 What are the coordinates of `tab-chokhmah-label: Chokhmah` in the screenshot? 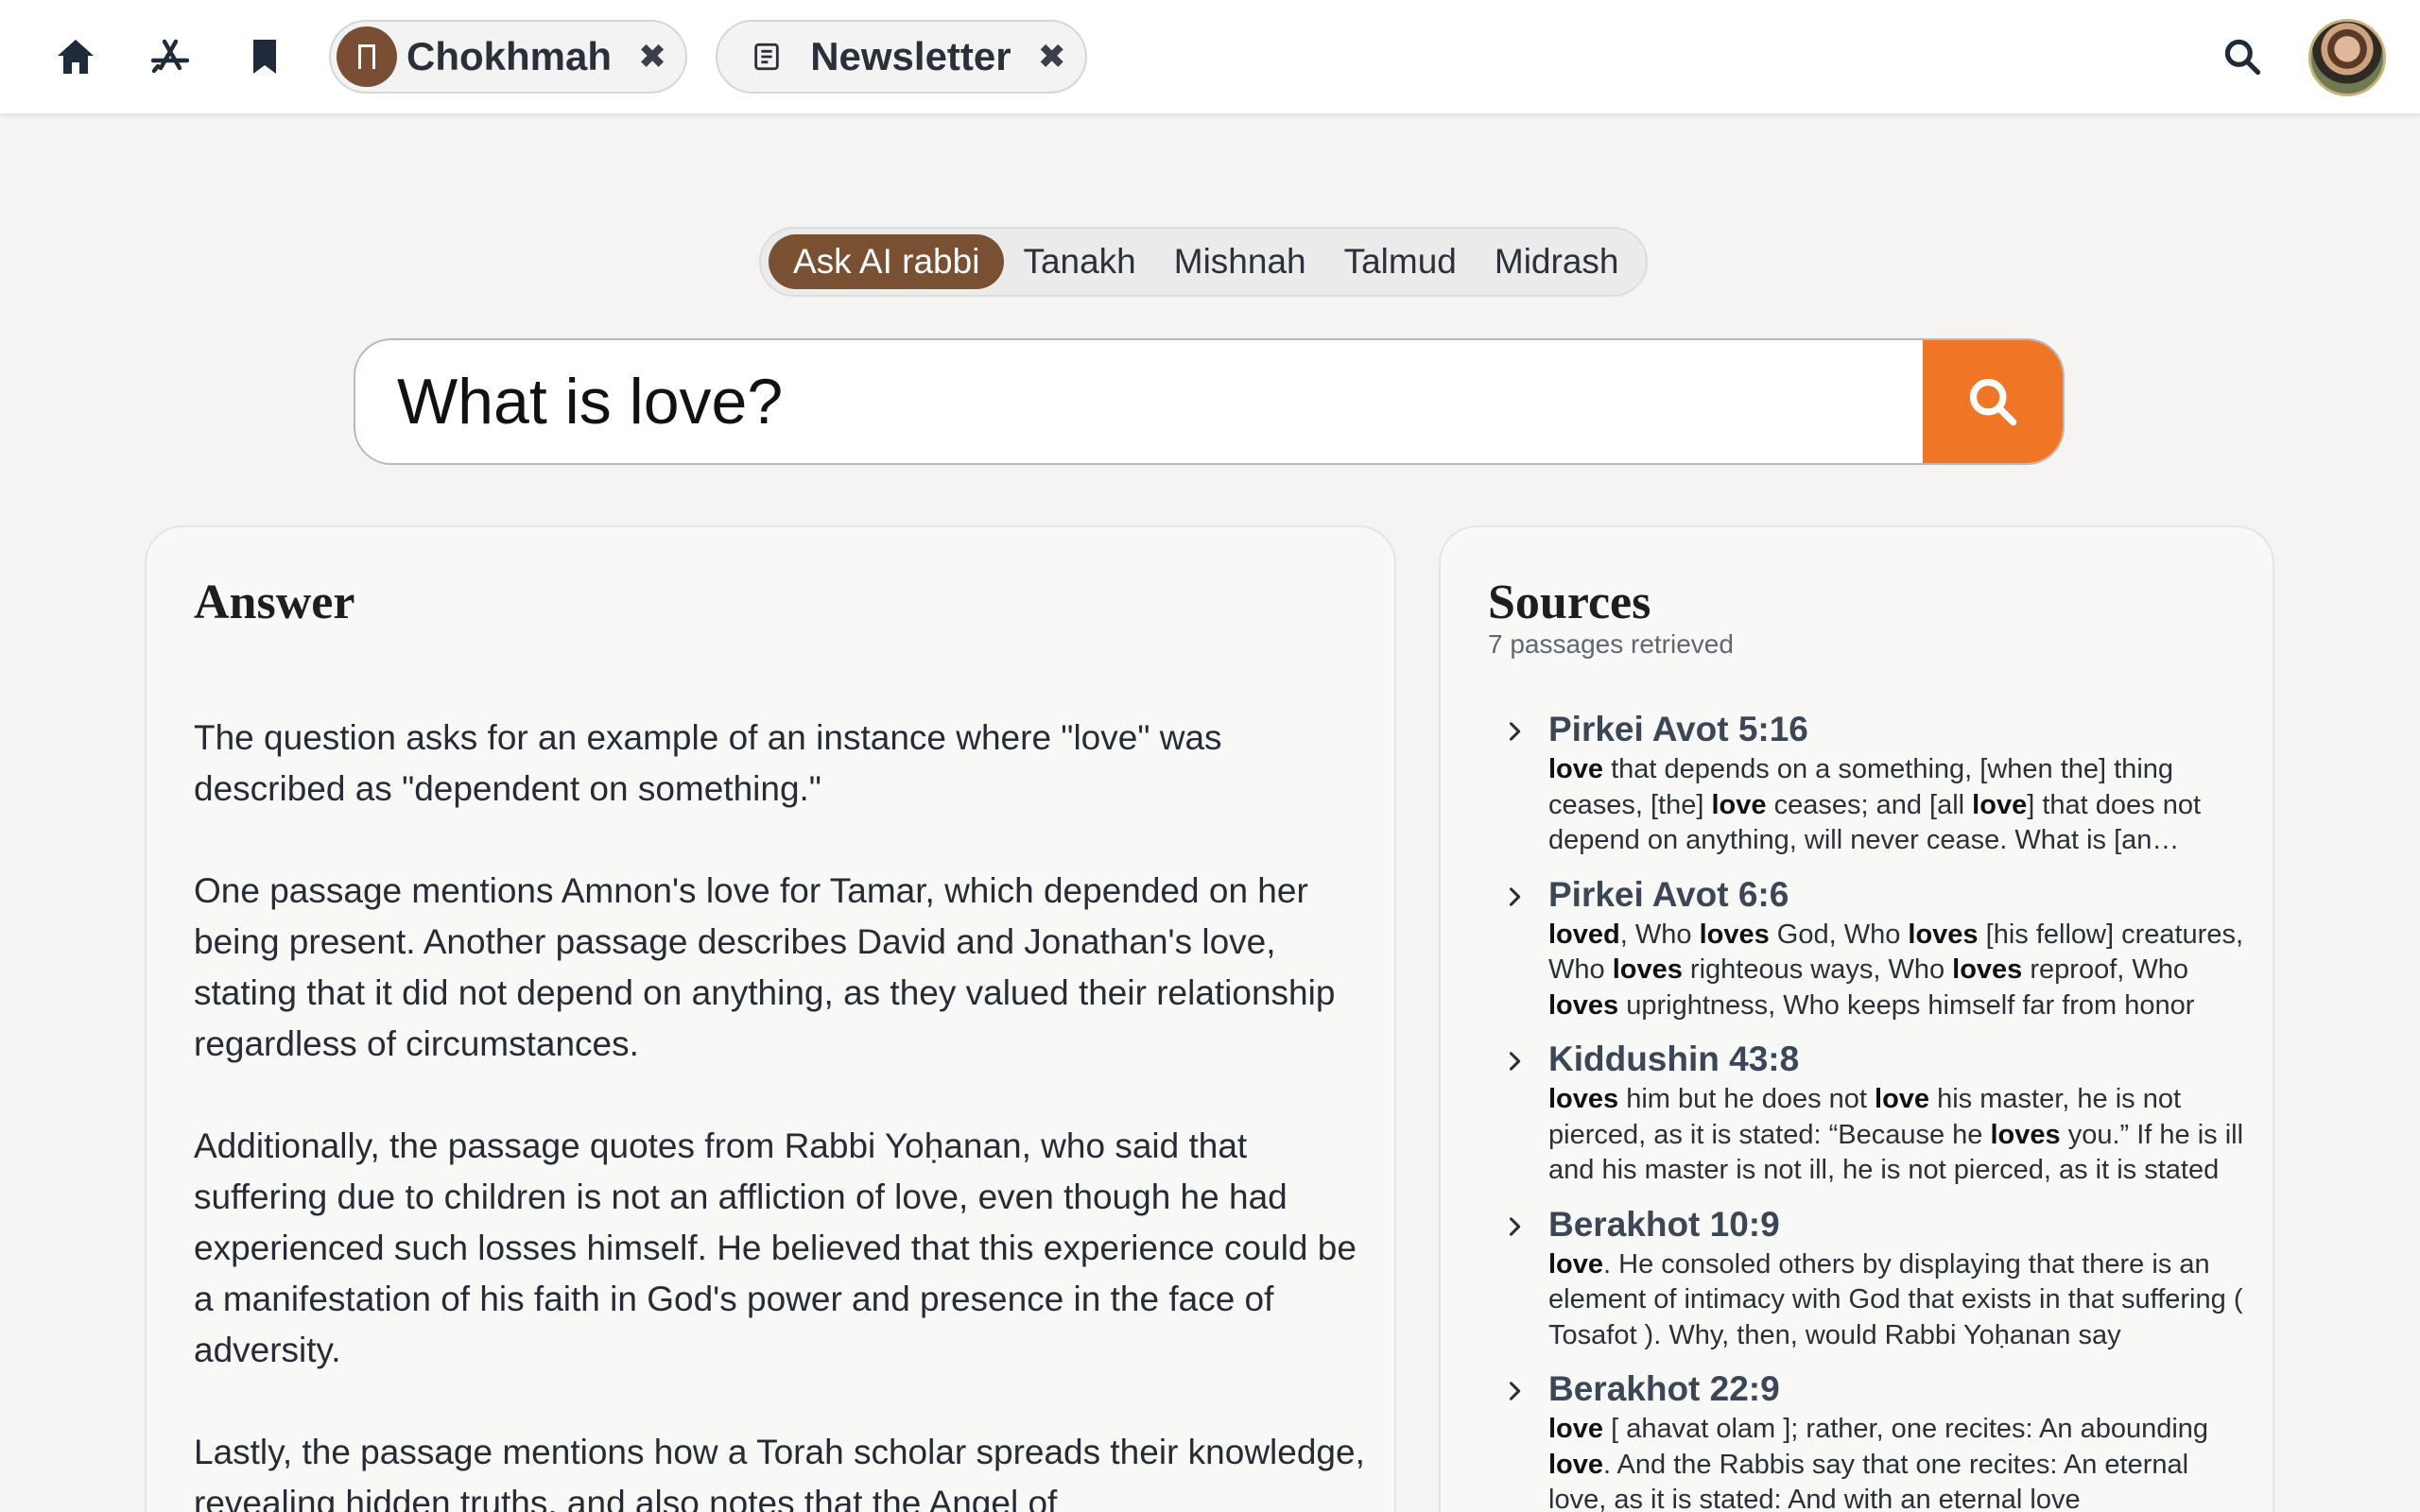 It's located at (509, 56).